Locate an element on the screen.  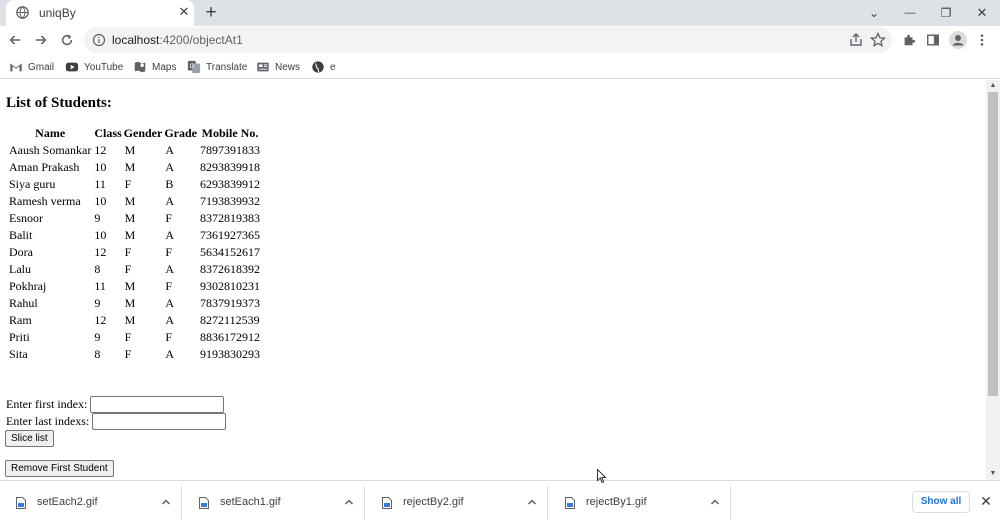
class-cell: 10 is located at coordinates (100, 201).